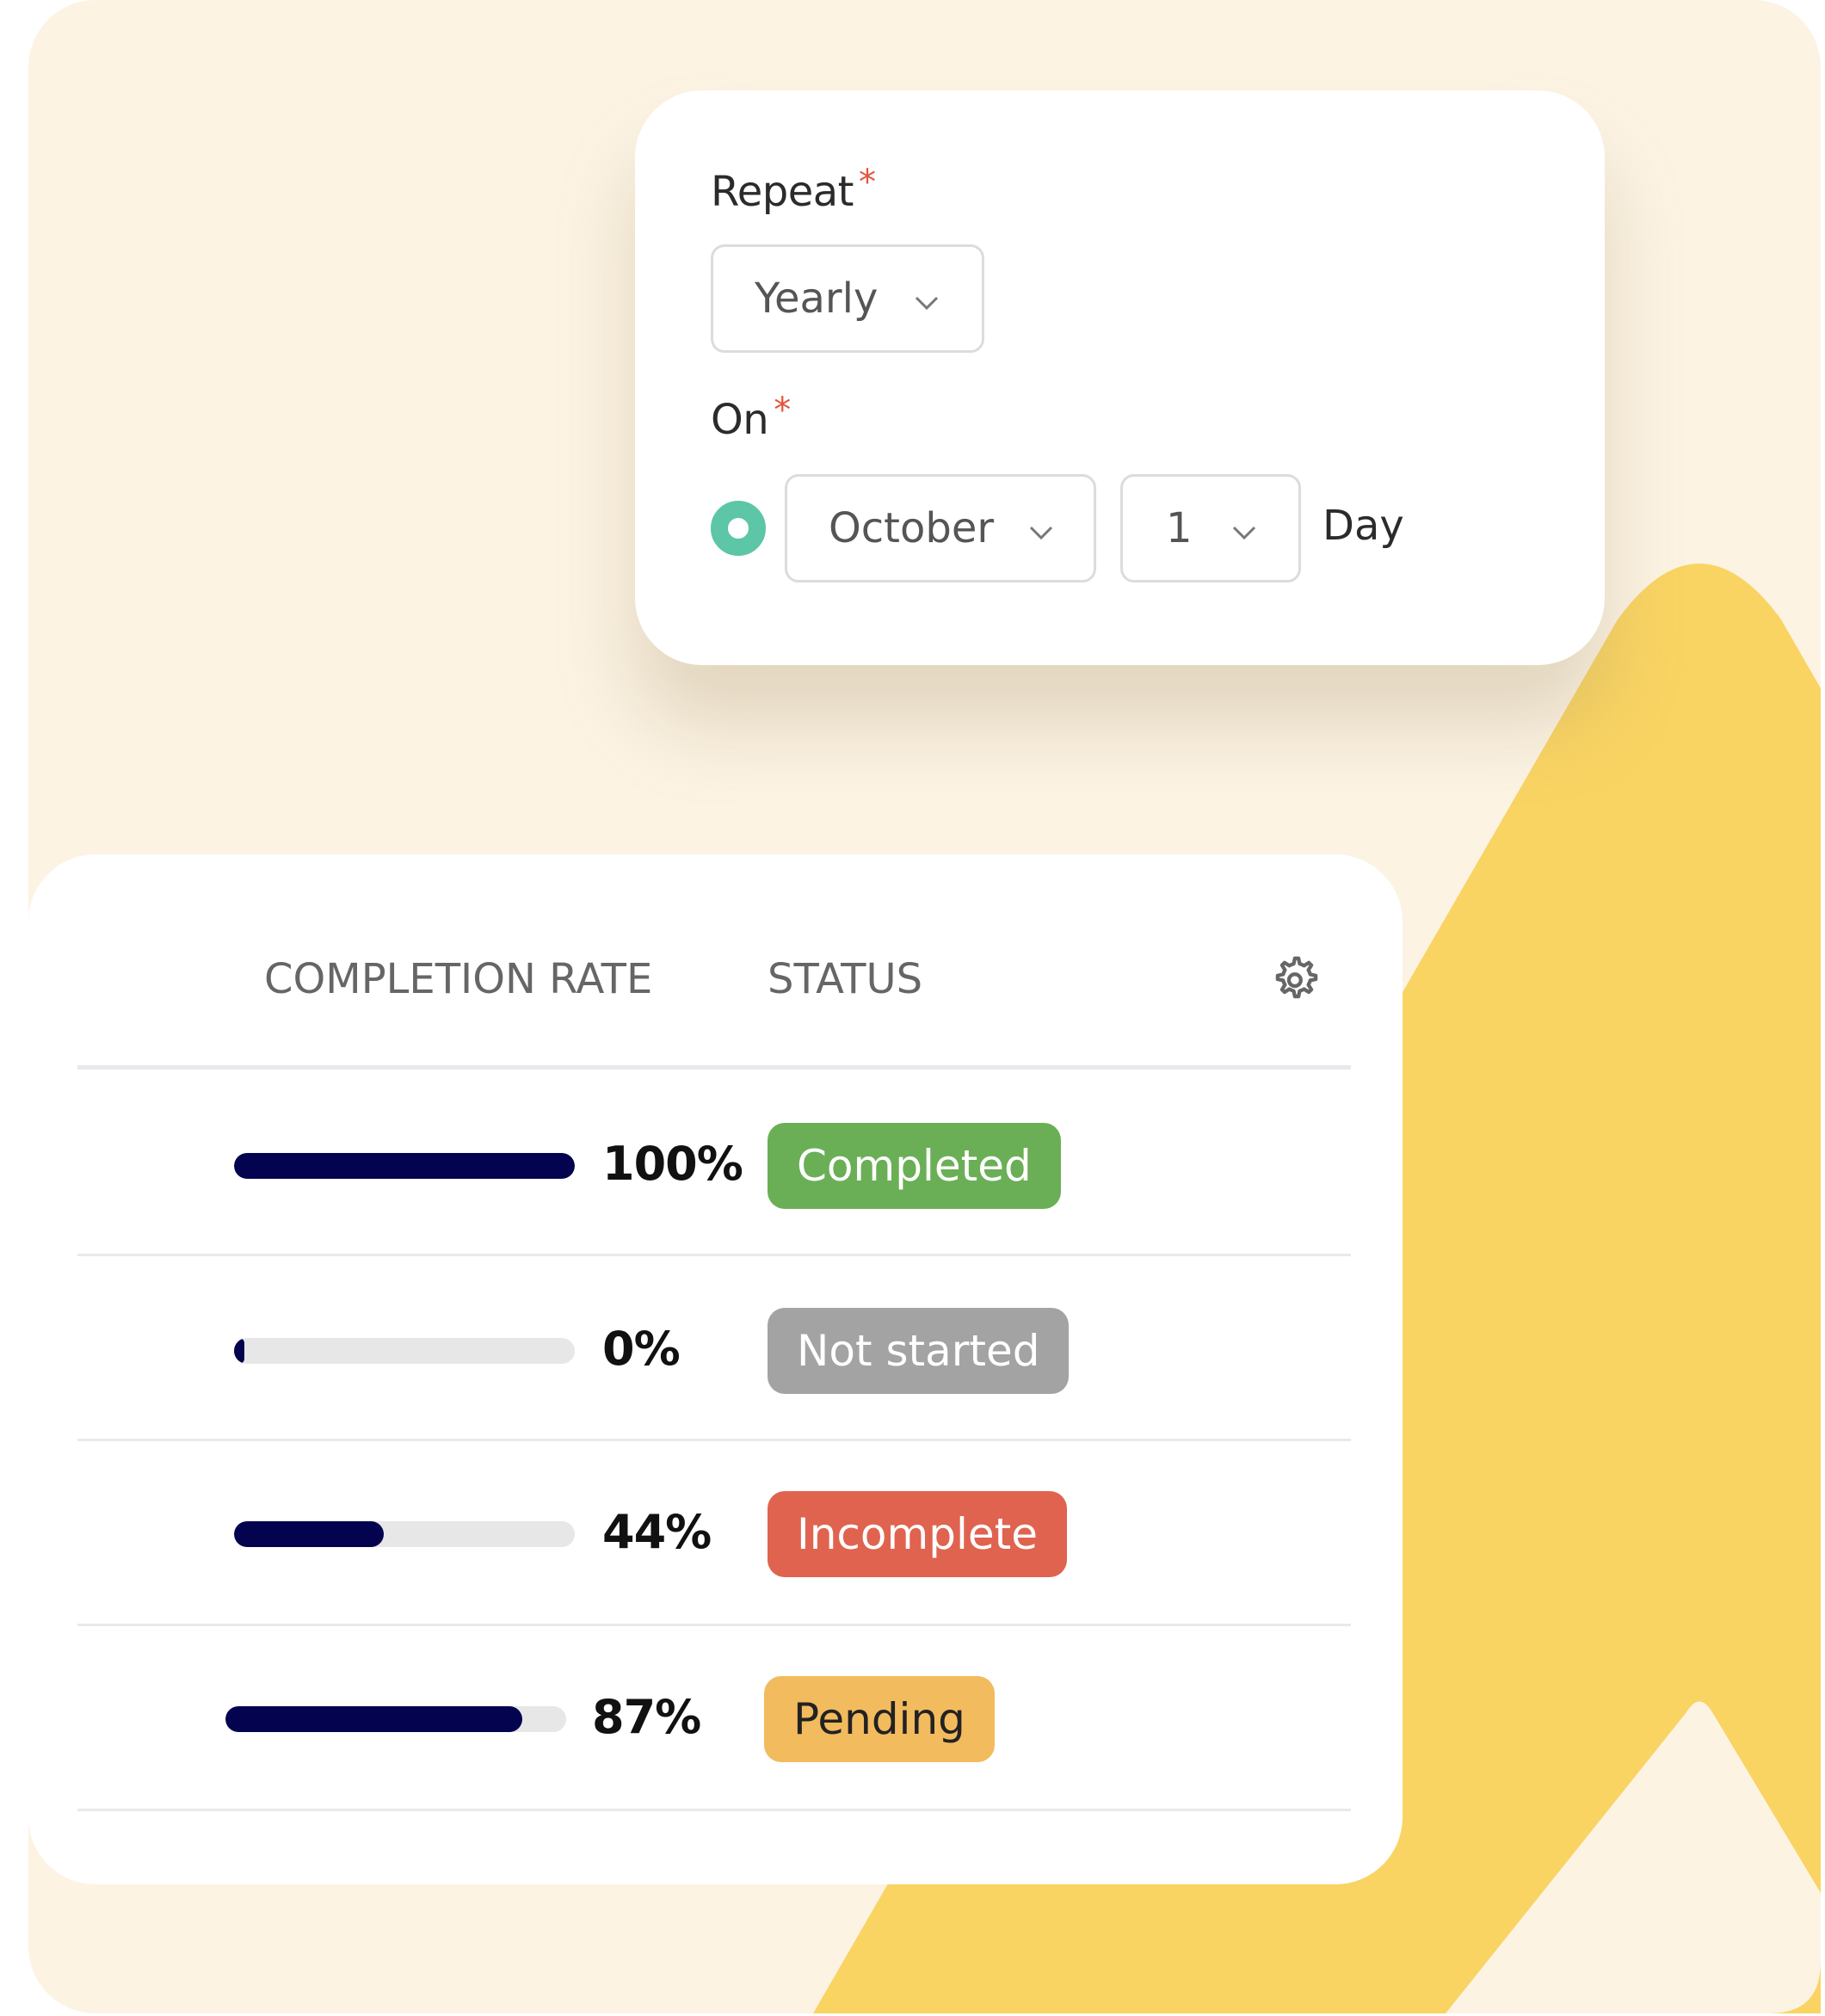 This screenshot has height=2016, width=1825. I want to click on column-header-status: STATUS, so click(845, 979).